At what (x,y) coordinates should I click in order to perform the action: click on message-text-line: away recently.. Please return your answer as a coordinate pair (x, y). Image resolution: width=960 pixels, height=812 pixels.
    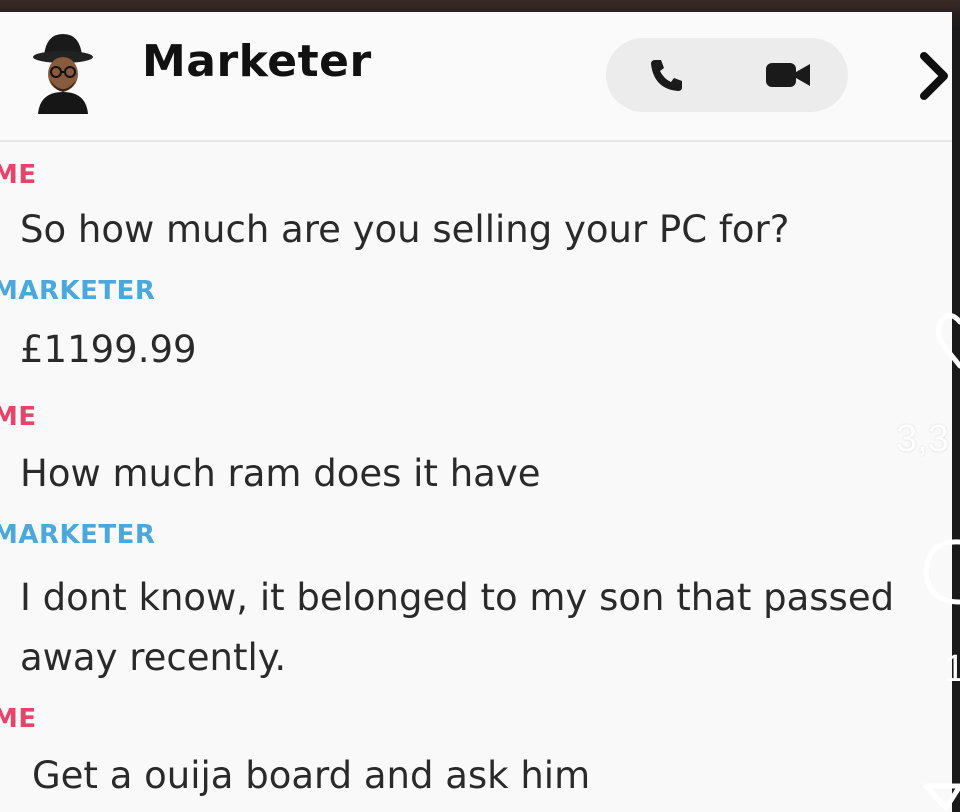
    Looking at the image, I should click on (153, 657).